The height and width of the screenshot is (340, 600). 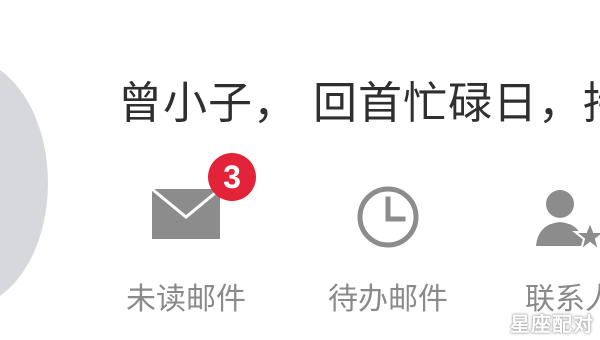 What do you see at coordinates (232, 177) in the screenshot?
I see `unread-count-badge: 3` at bounding box center [232, 177].